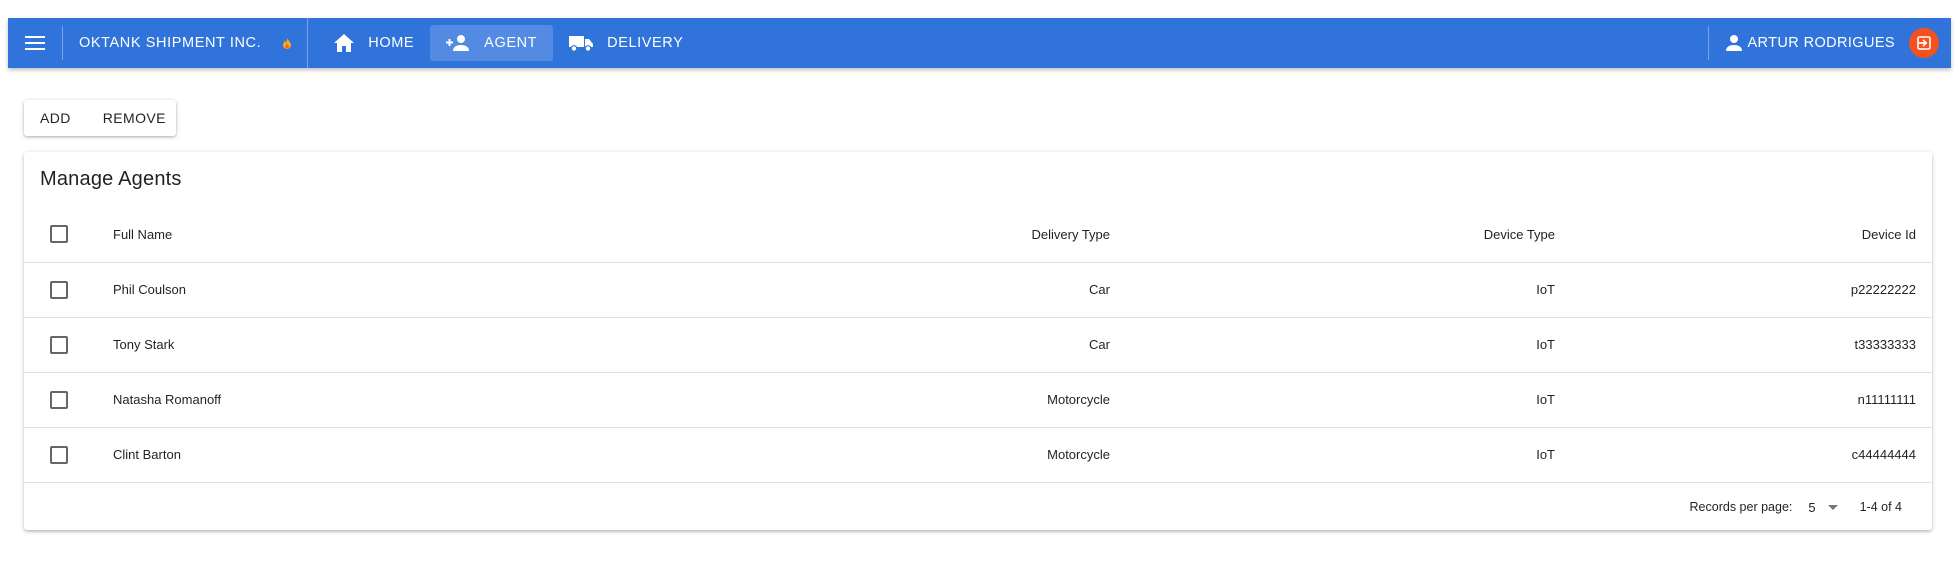 This screenshot has width=1956, height=570. What do you see at coordinates (1823, 507) in the screenshot?
I see `records-per-page-select: 5` at bounding box center [1823, 507].